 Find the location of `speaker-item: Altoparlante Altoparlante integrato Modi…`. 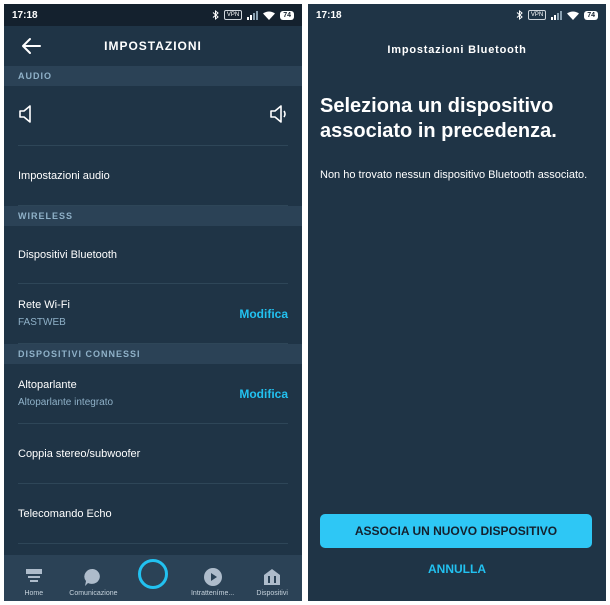

speaker-item: Altoparlante Altoparlante integrato Modi… is located at coordinates (153, 394).